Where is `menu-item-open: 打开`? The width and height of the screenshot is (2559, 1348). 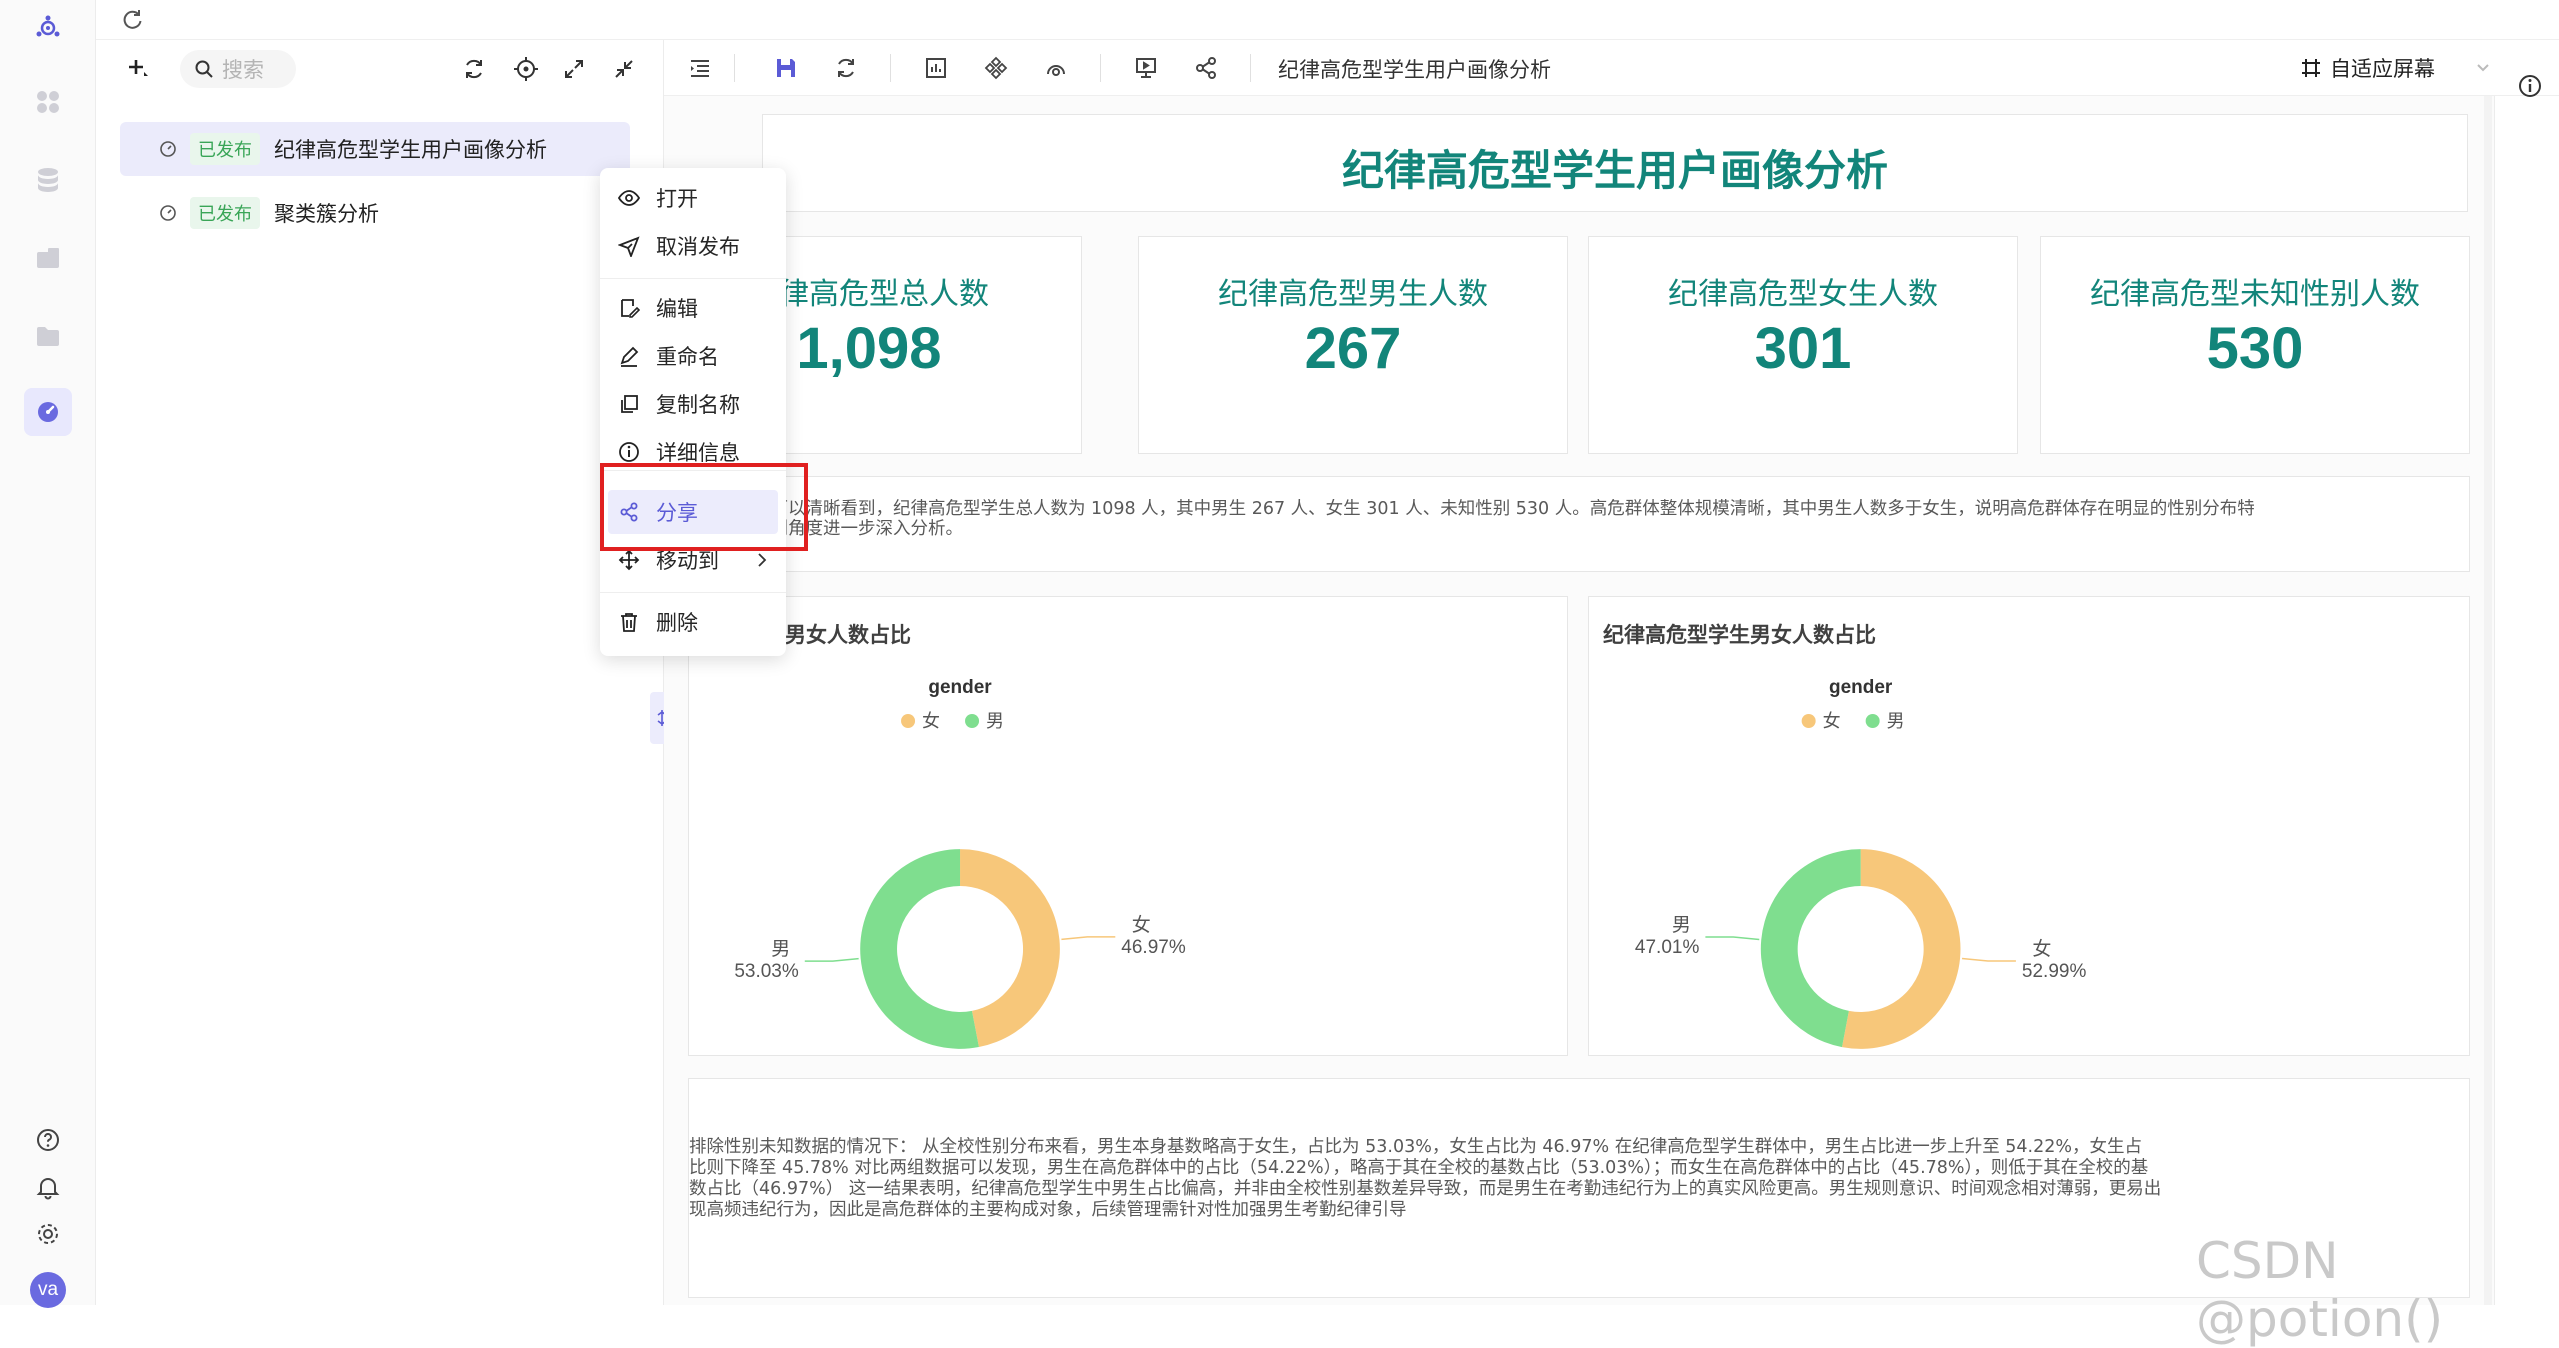
menu-item-open: 打开 is located at coordinates (693, 198).